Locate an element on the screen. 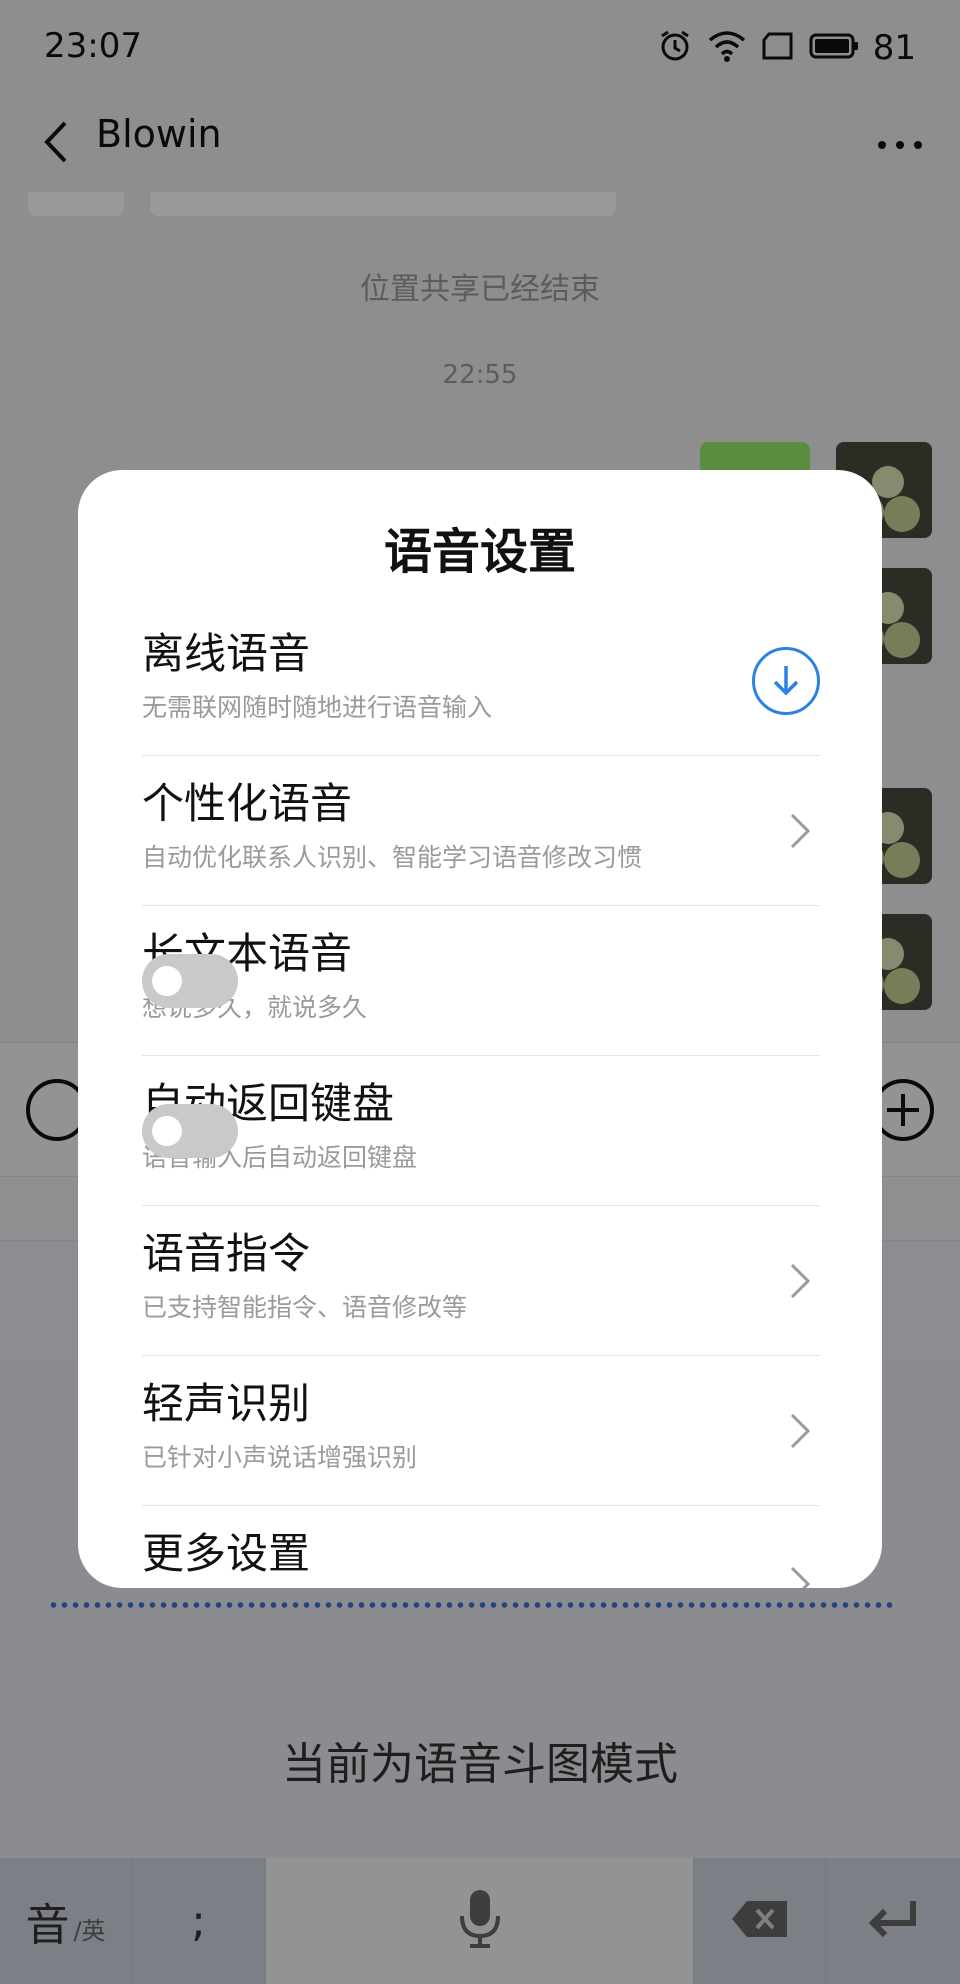 This screenshot has width=960, height=1984. setting-personalized-voice: 个性化语音 自动优化联系人识别、智能学习语音修改习惯 is located at coordinates (481, 831).